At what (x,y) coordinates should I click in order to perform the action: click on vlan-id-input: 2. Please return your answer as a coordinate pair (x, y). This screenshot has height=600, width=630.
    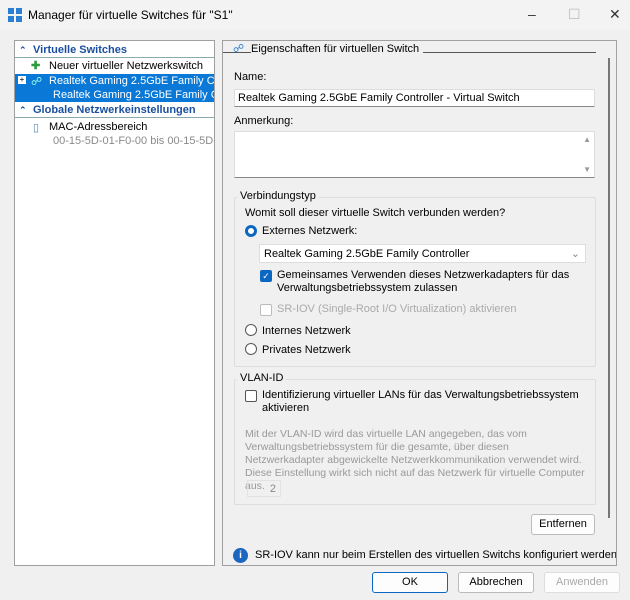
    Looking at the image, I should click on (264, 488).